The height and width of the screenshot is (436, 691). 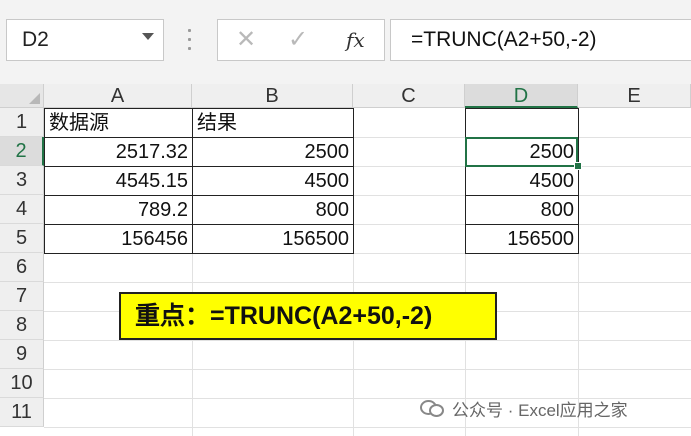 What do you see at coordinates (273, 181) in the screenshot?
I see `cell-b3: 4500` at bounding box center [273, 181].